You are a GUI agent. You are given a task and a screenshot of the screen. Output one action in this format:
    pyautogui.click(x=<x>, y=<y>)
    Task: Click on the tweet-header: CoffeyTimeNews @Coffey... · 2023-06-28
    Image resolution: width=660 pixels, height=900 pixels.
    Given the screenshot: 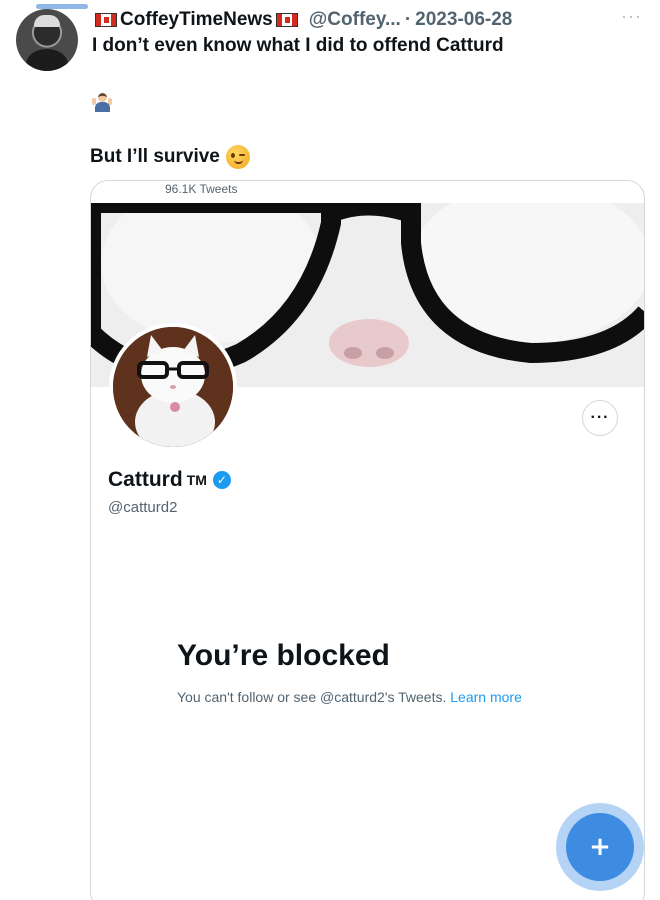 What is the action you would take?
    pyautogui.click(x=346, y=20)
    